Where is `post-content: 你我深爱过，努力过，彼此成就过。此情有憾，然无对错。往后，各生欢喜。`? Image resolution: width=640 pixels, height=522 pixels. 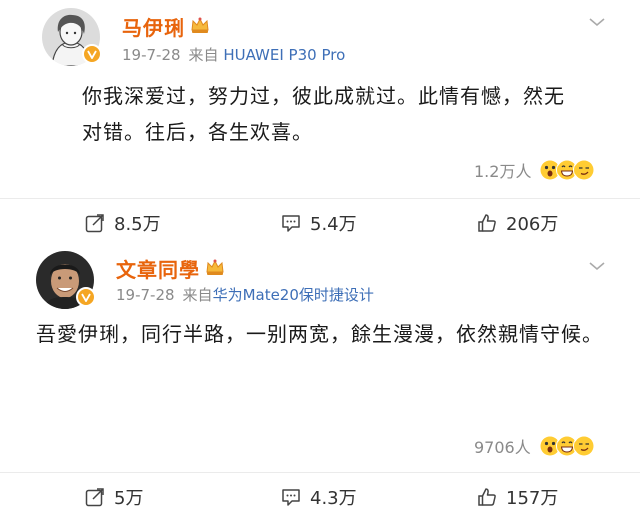 post-content: 你我深爱过，努力过，彼此成就过。此情有憾，然无对错。往后，各生欢喜。 is located at coordinates (323, 114).